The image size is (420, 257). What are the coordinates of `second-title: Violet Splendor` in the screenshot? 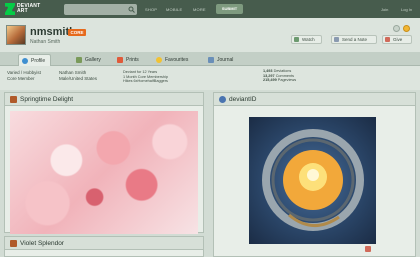 It's located at (42, 243).